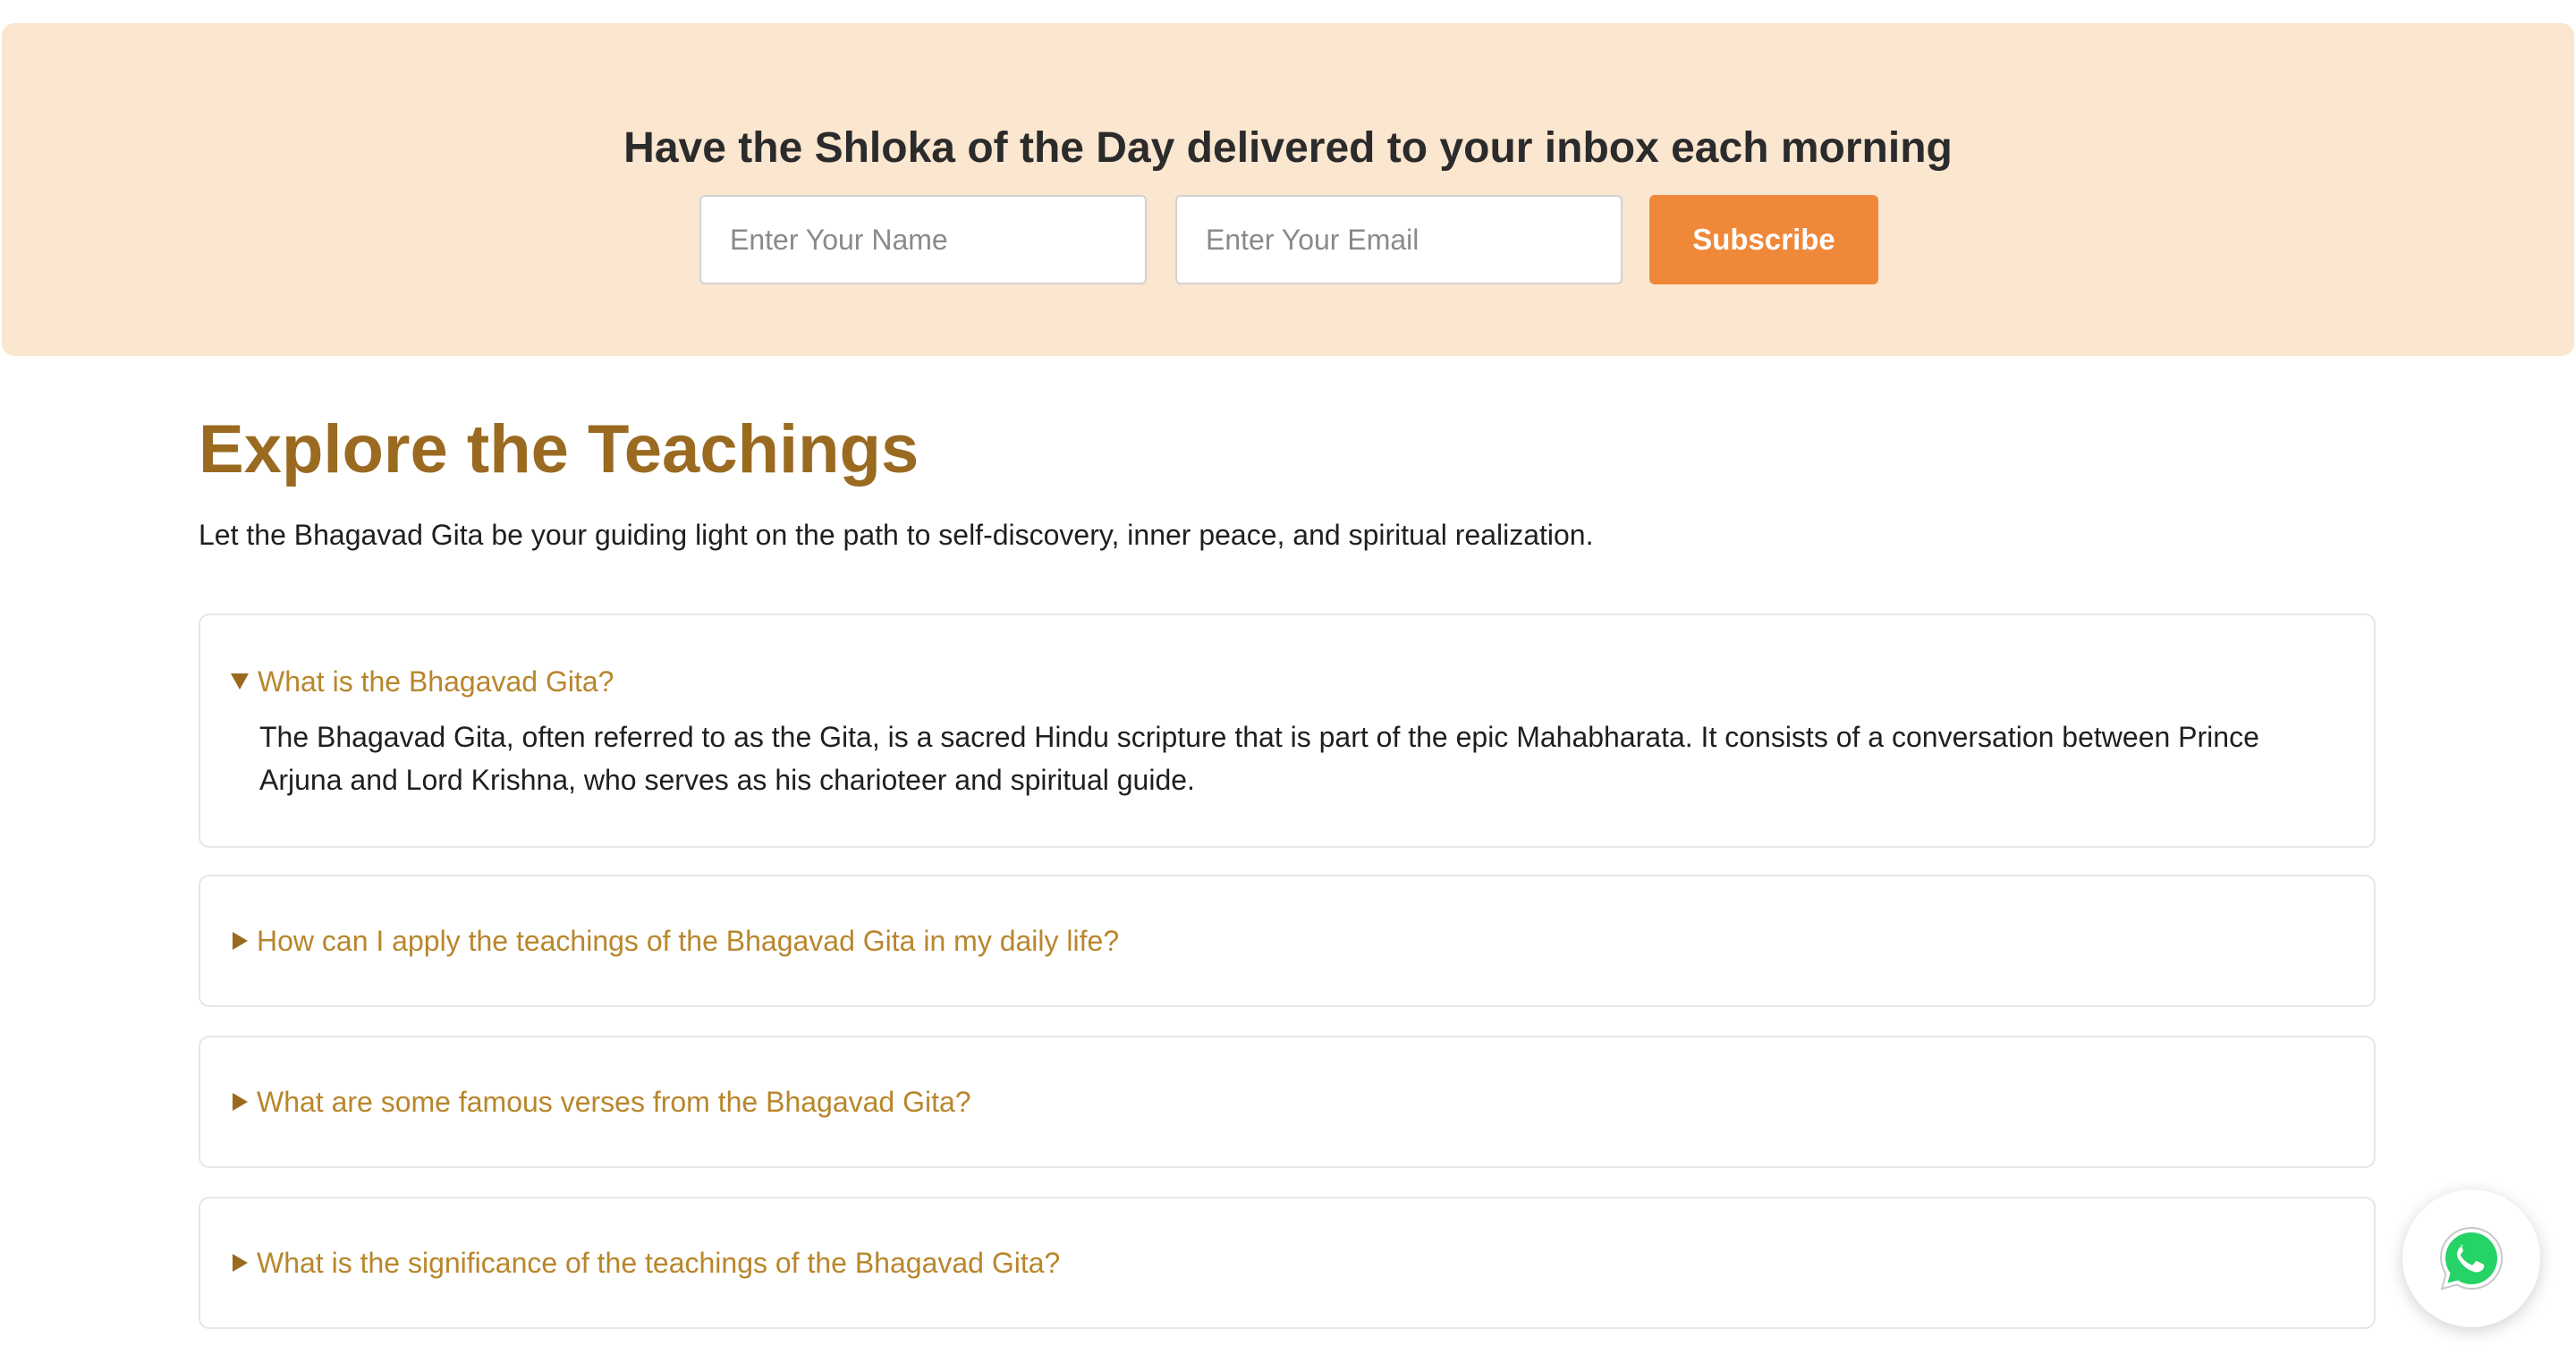 The width and height of the screenshot is (2576, 1363). I want to click on whatsapp-chat-button, so click(2471, 1258).